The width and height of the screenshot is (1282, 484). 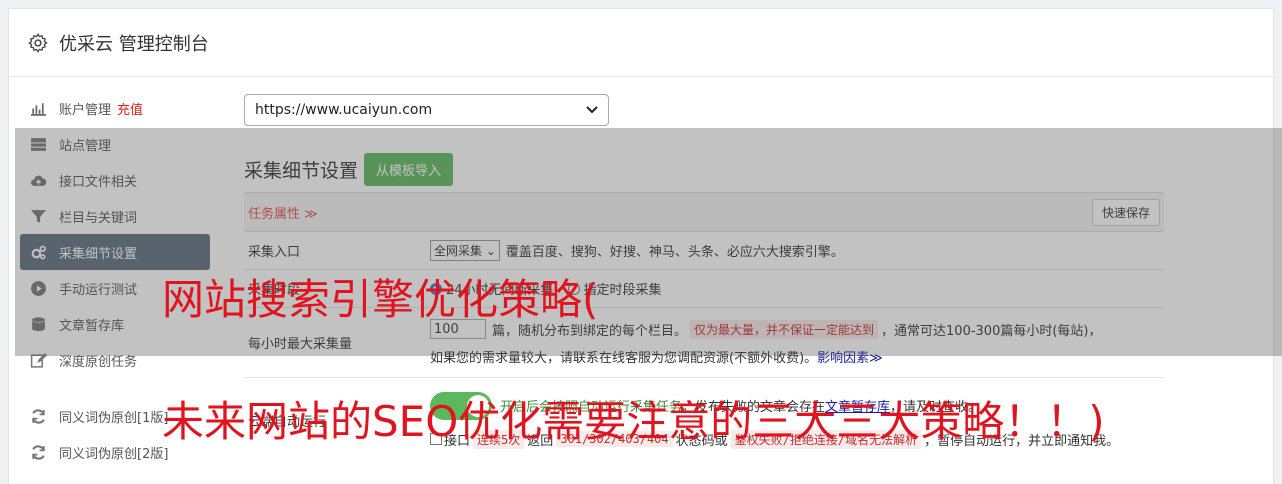 I want to click on page-title: 优采云 管理控制台, so click(x=134, y=44).